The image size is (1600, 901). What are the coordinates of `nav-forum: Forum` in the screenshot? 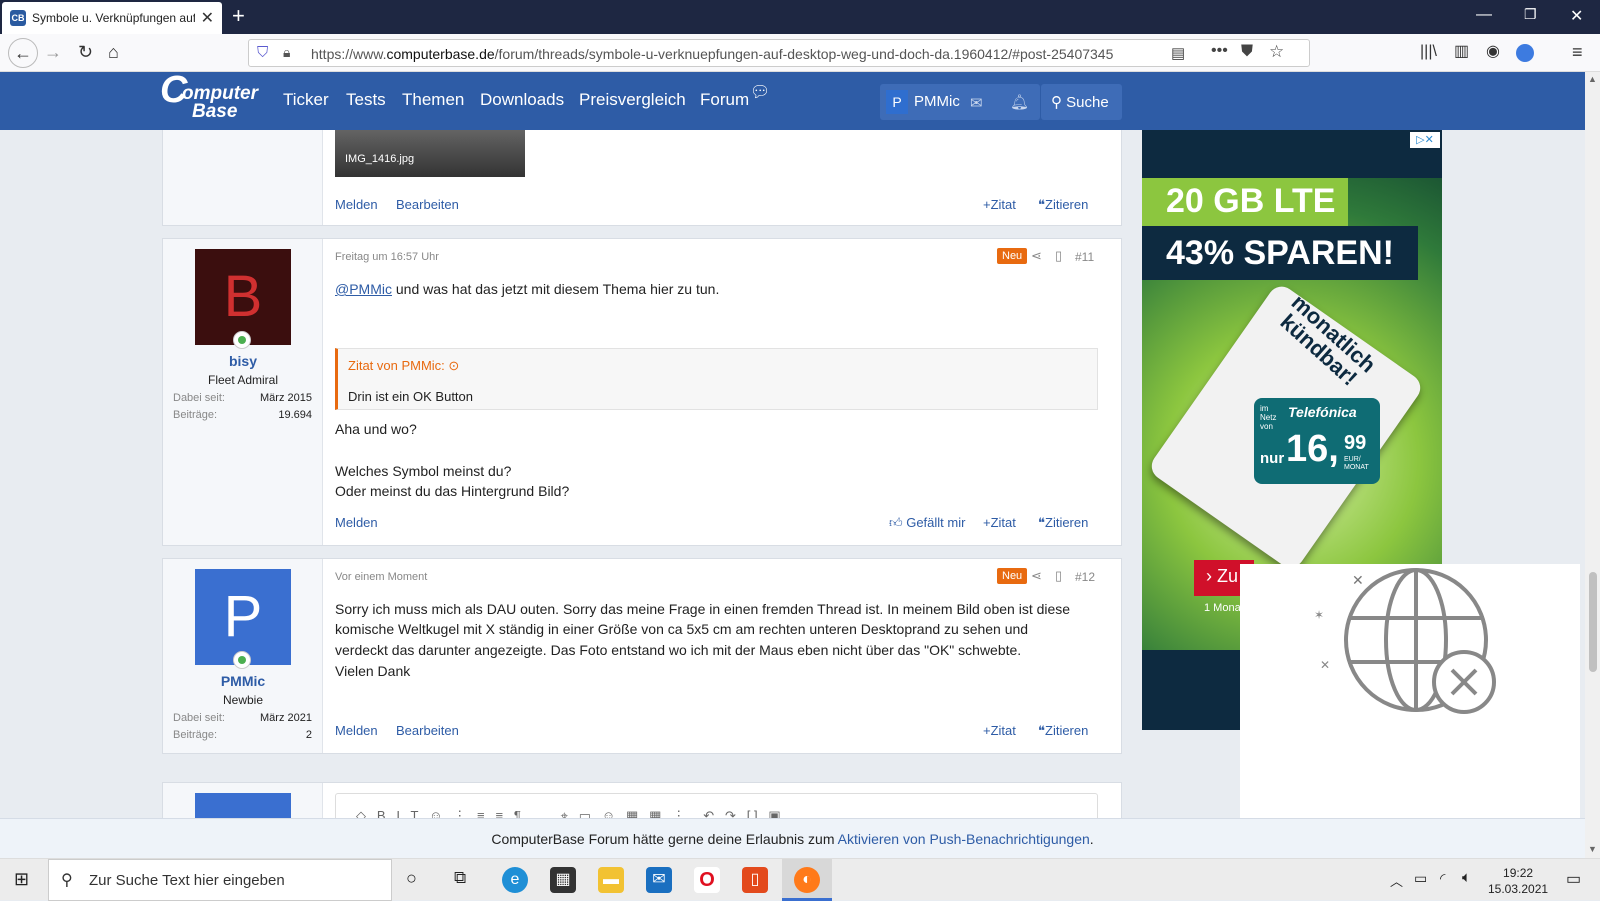 It's located at (724, 100).